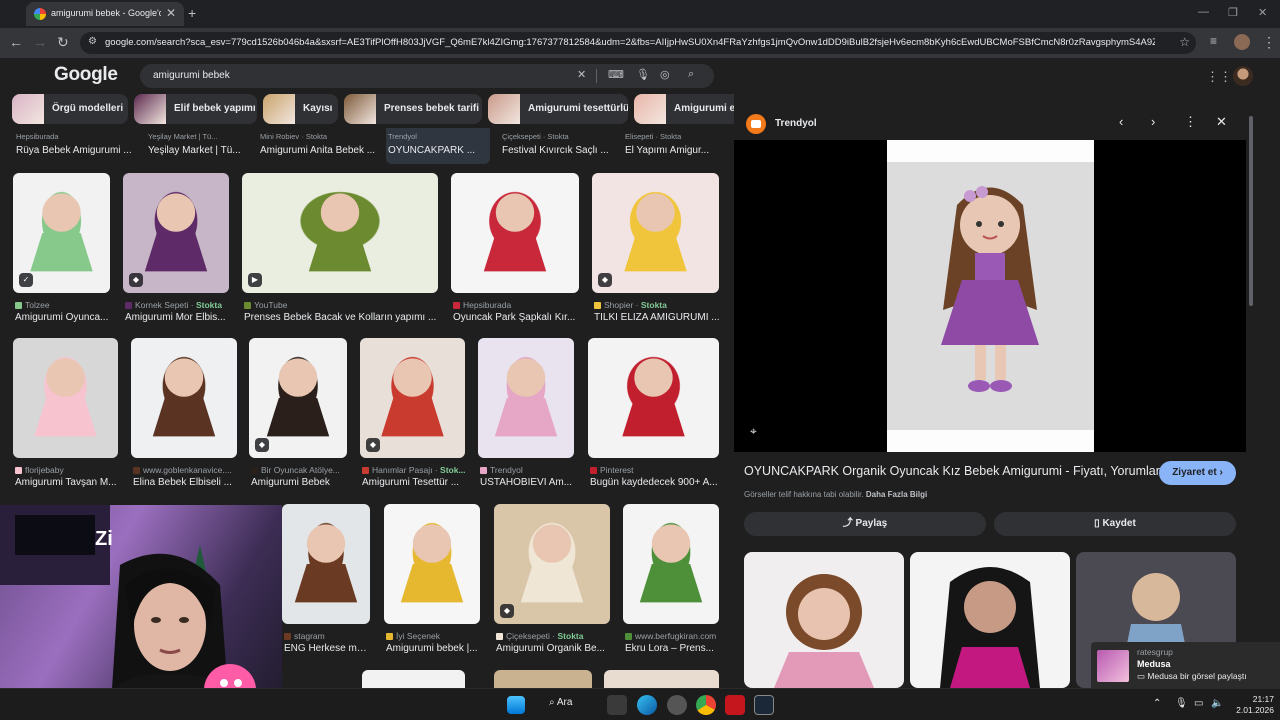 The width and height of the screenshot is (1280, 720). What do you see at coordinates (328, 636) in the screenshot?
I see `result-source: stagram` at bounding box center [328, 636].